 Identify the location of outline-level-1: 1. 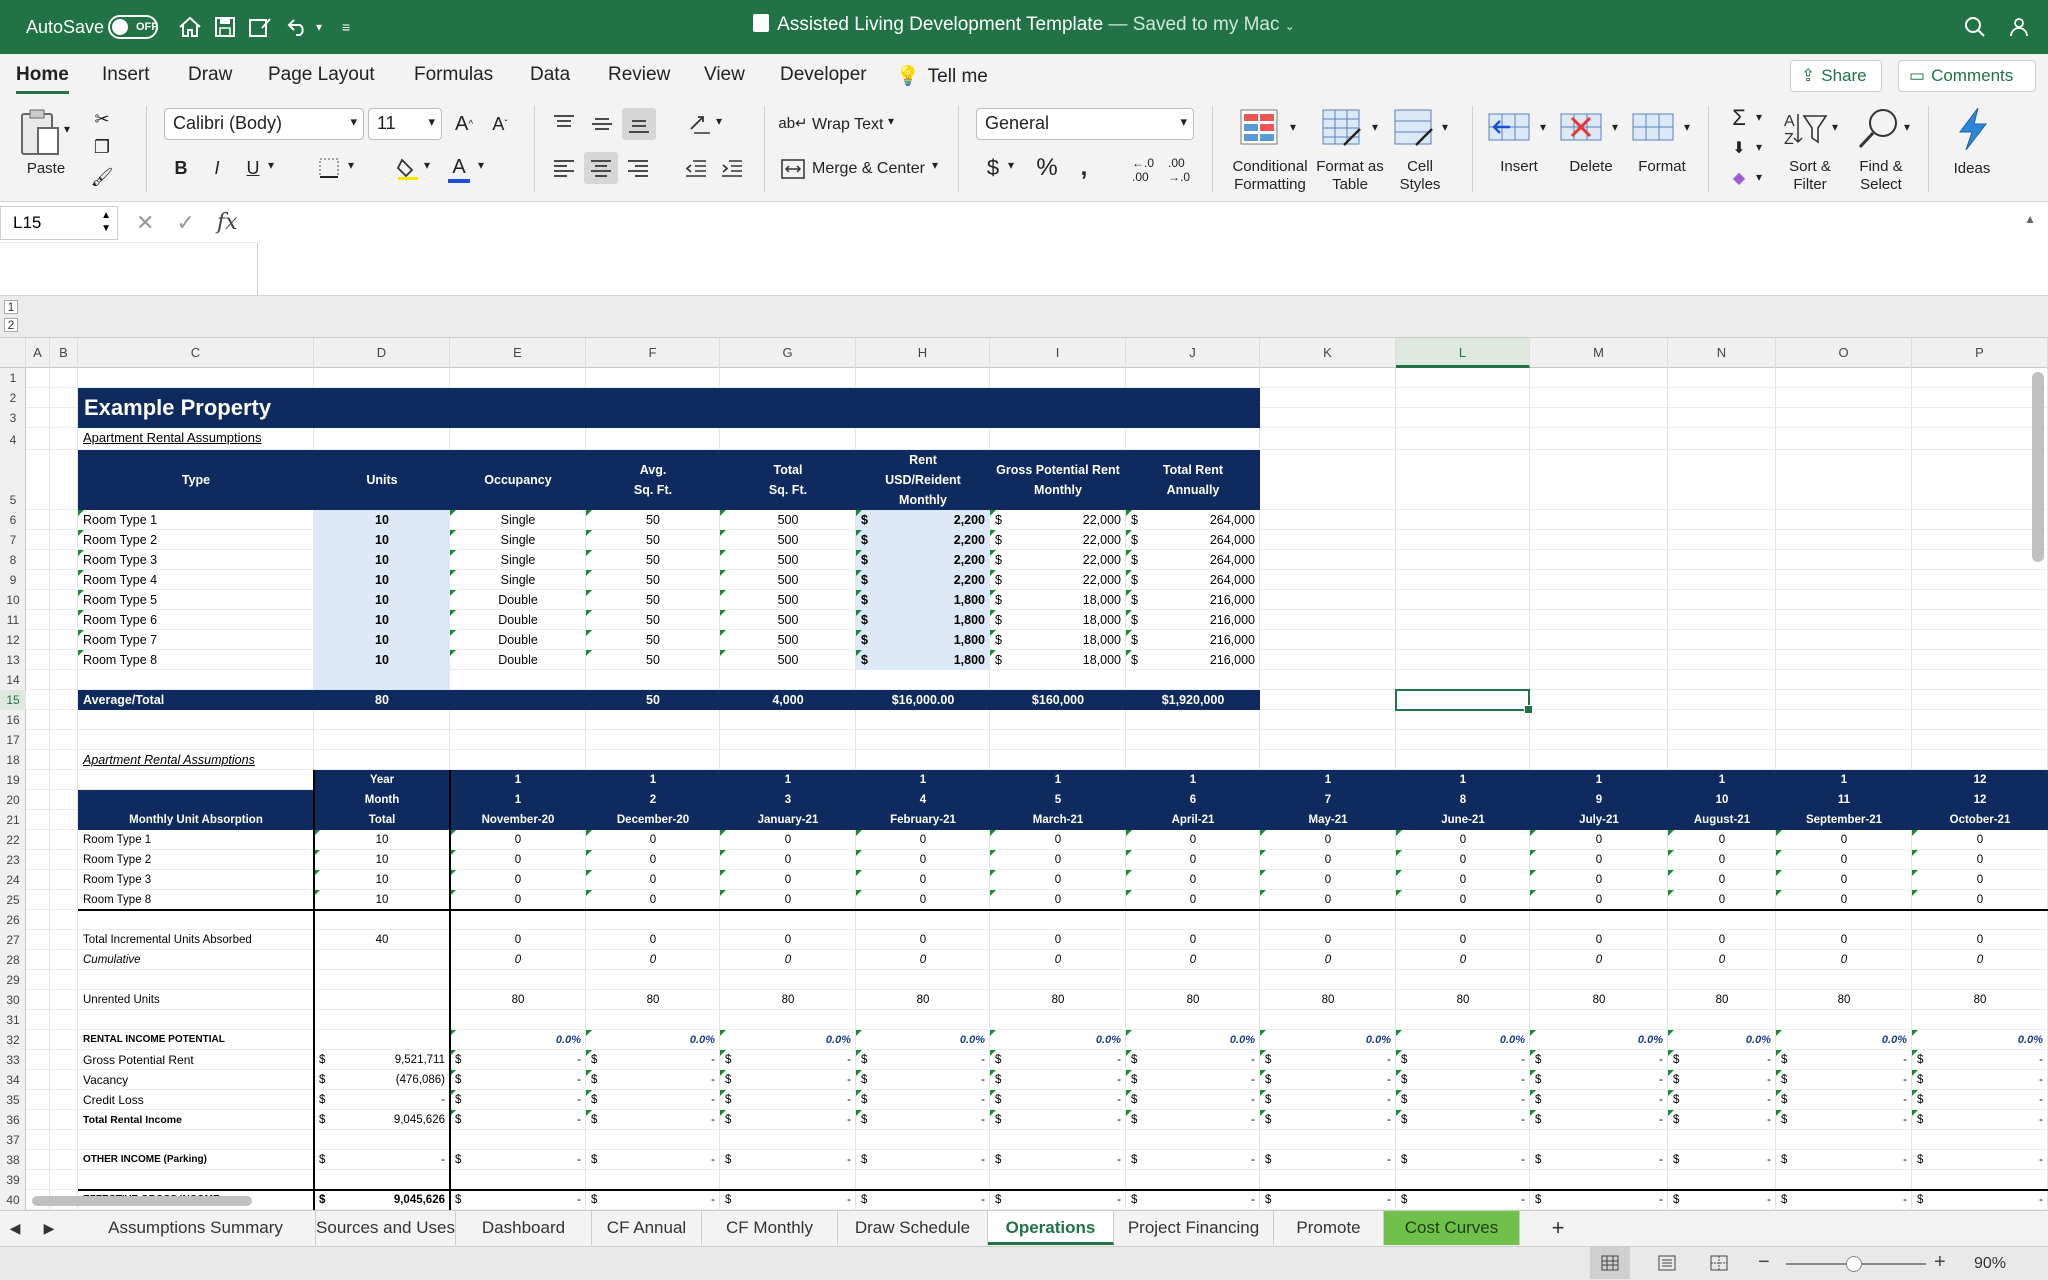
(11, 307).